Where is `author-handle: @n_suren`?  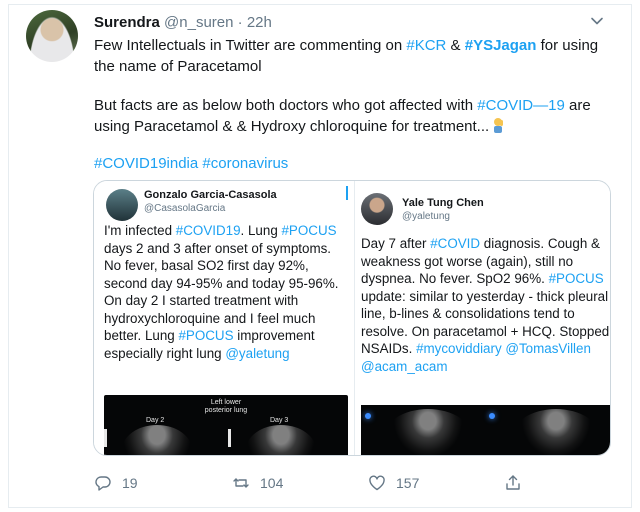
author-handle: @n_suren is located at coordinates (198, 22).